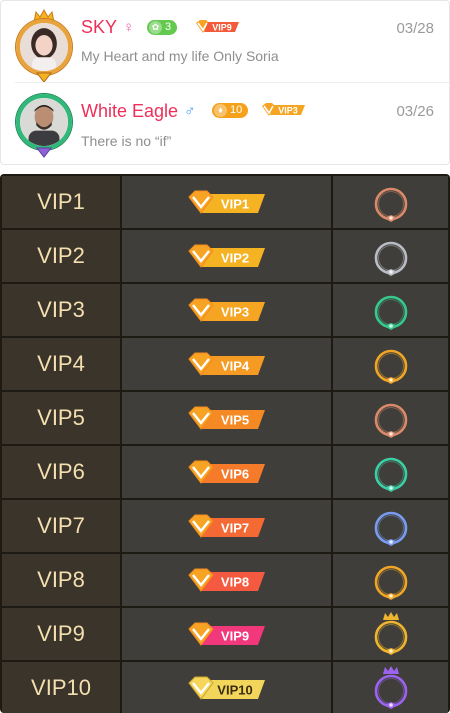 The width and height of the screenshot is (450, 713). What do you see at coordinates (235, 582) in the screenshot?
I see `vip-badge-label: VIP8` at bounding box center [235, 582].